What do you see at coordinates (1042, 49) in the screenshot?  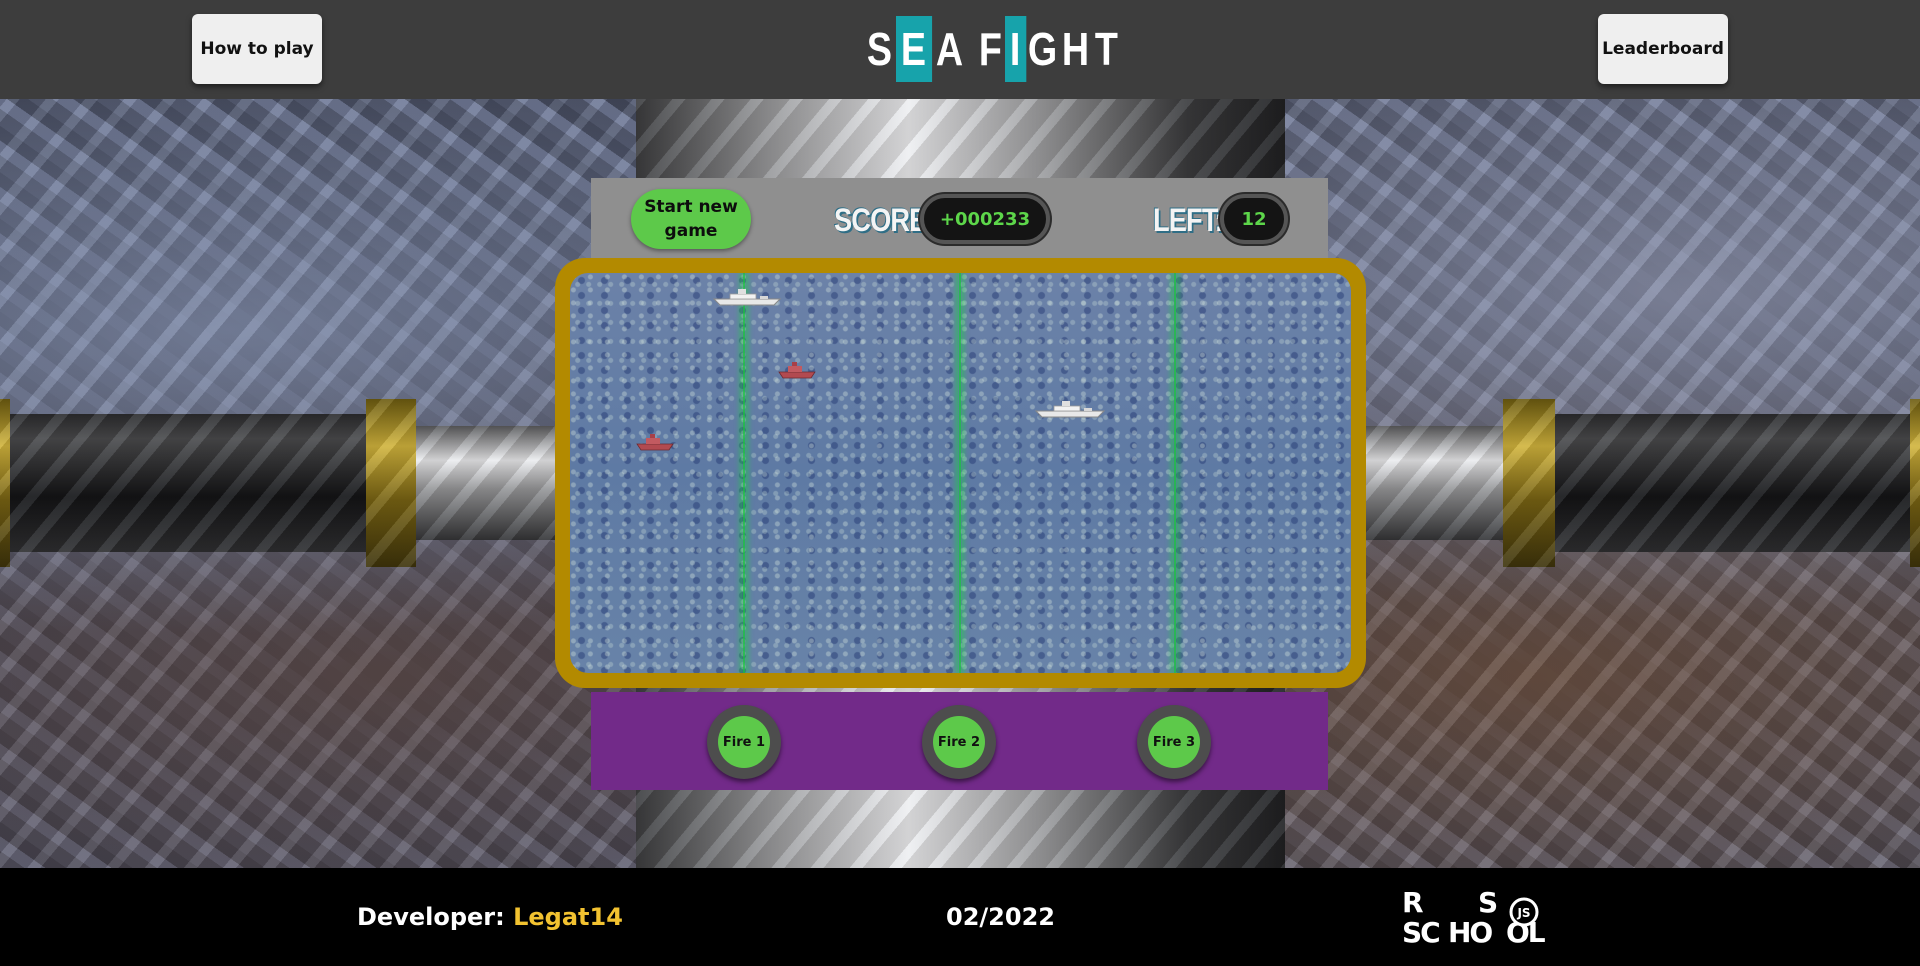 I see `logo-letter: G` at bounding box center [1042, 49].